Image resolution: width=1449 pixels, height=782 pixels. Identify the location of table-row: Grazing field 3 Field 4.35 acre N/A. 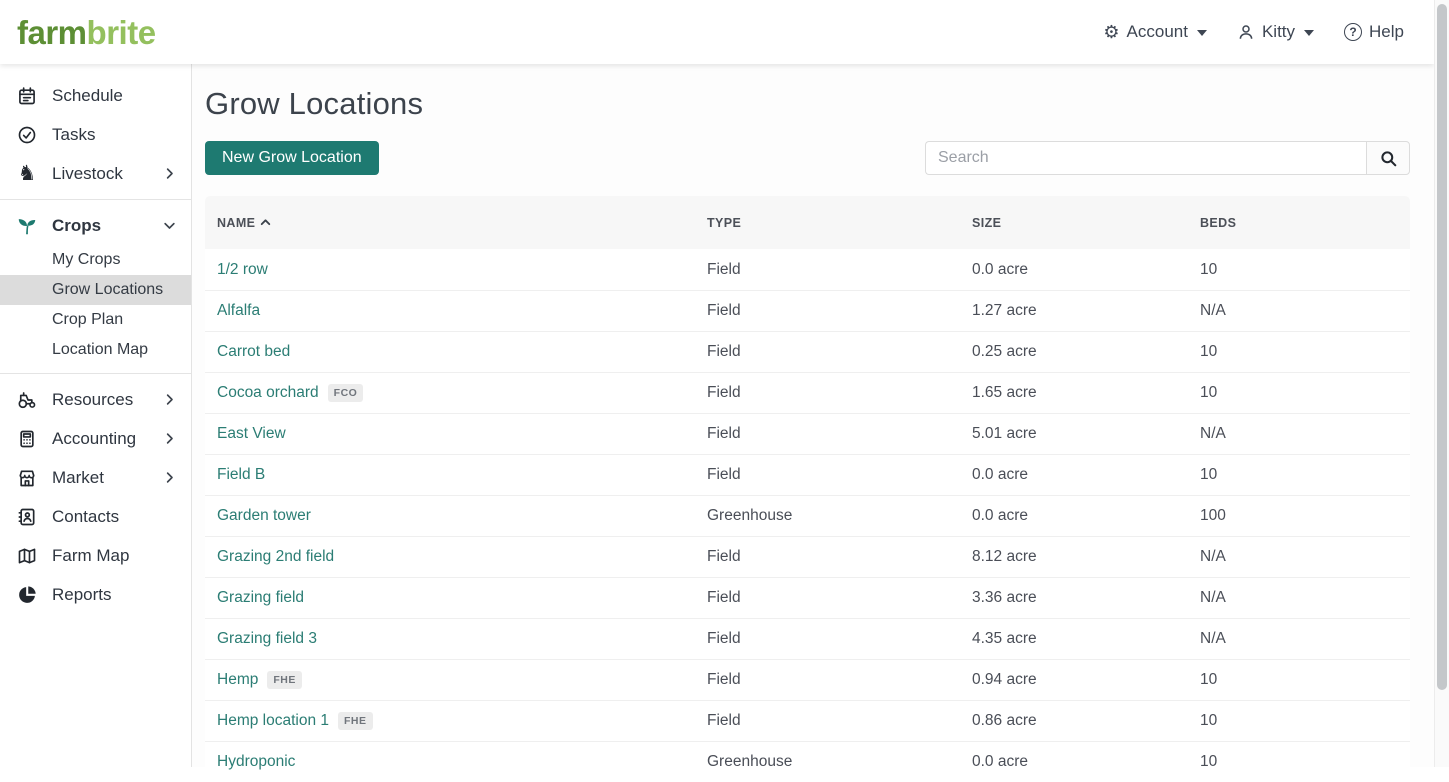
(807, 638).